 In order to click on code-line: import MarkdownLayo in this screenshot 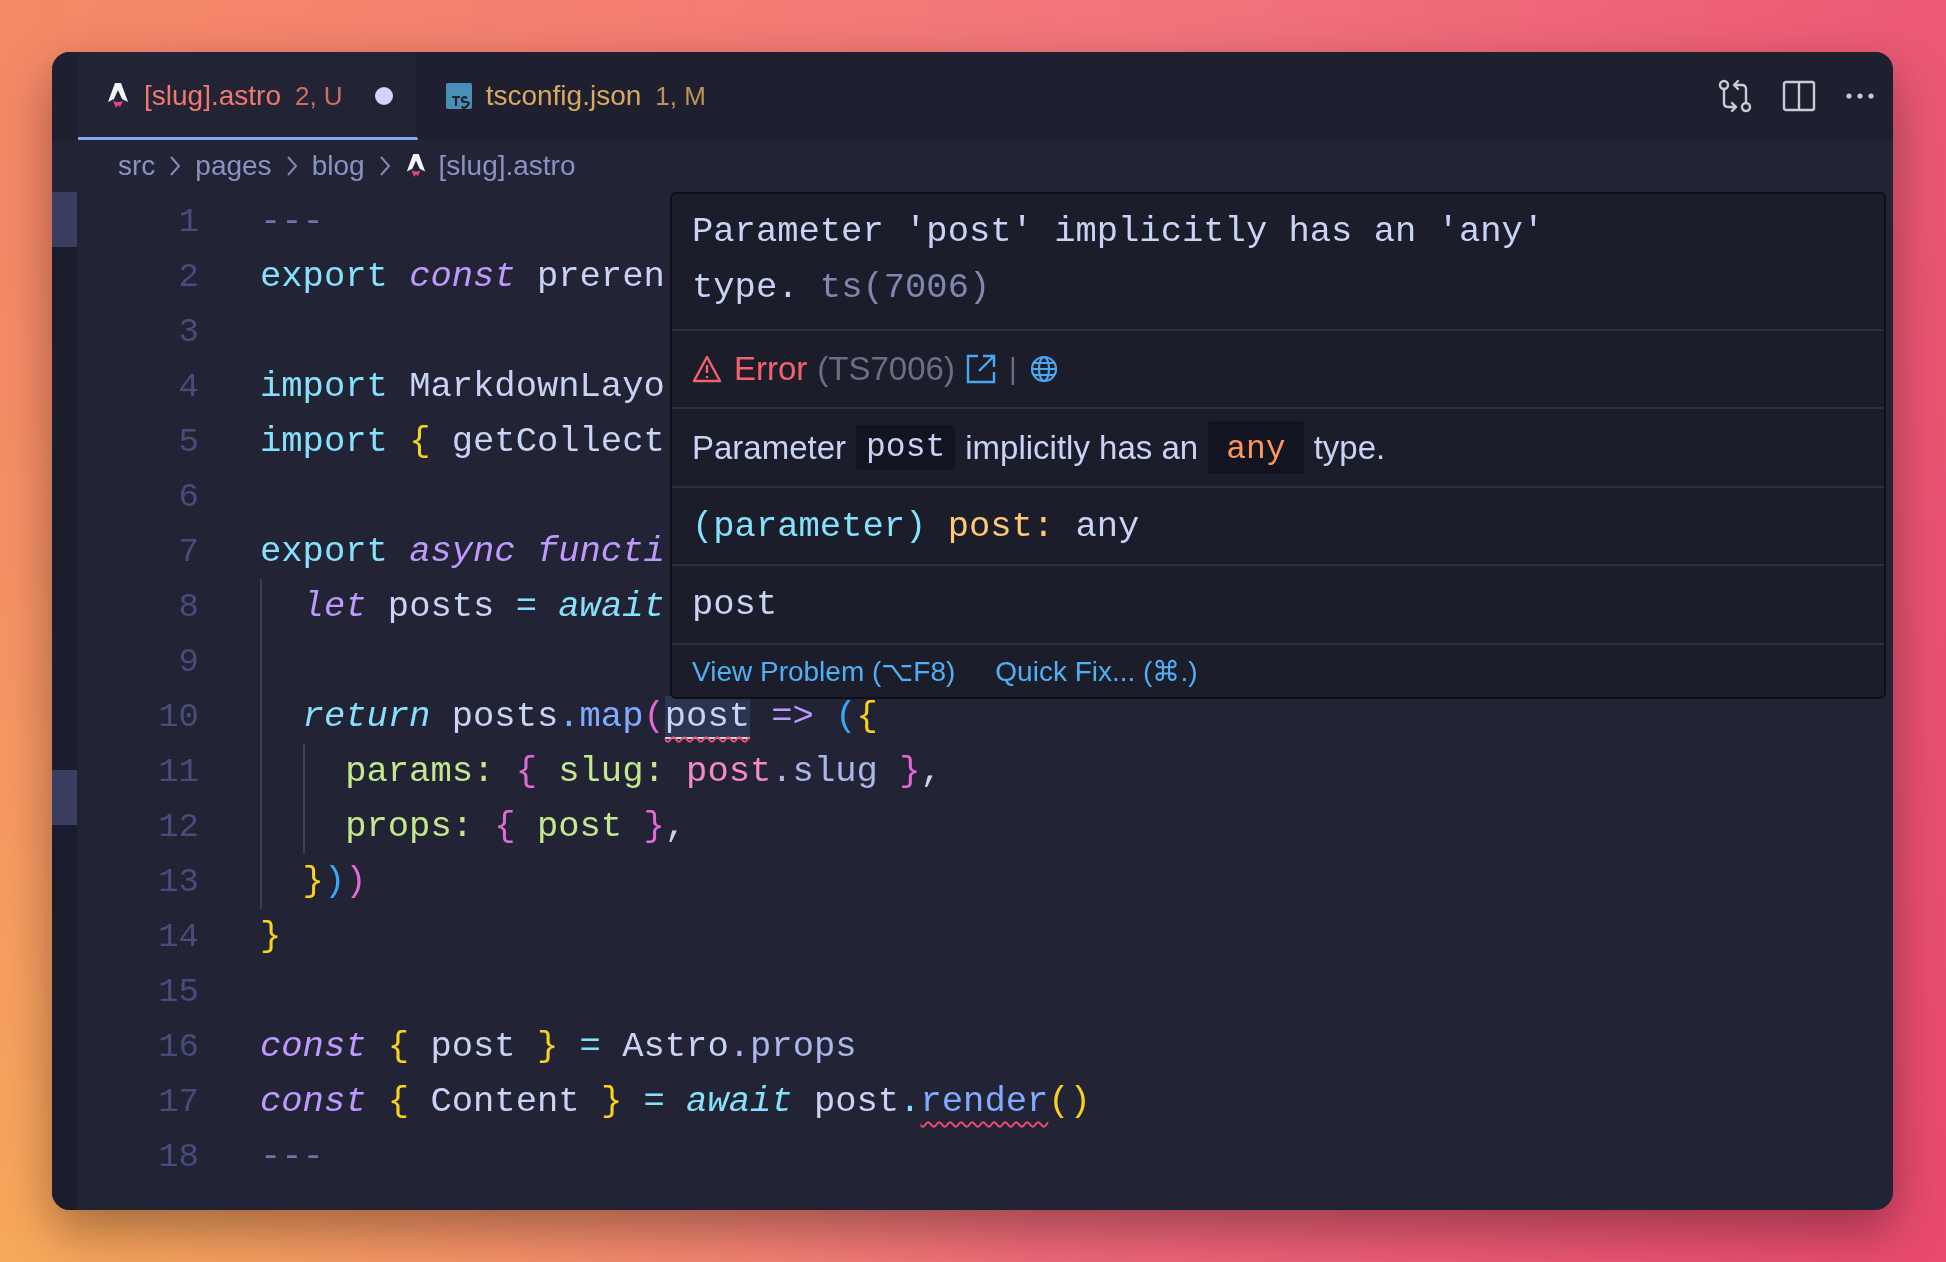, I will do `click(462, 387)`.